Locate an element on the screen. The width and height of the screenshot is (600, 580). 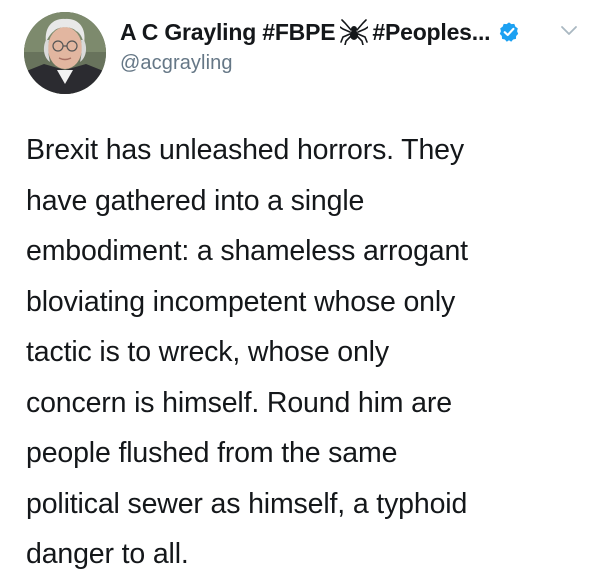
tweet-text-line: bloviating incompetent whose only is located at coordinates (241, 301).